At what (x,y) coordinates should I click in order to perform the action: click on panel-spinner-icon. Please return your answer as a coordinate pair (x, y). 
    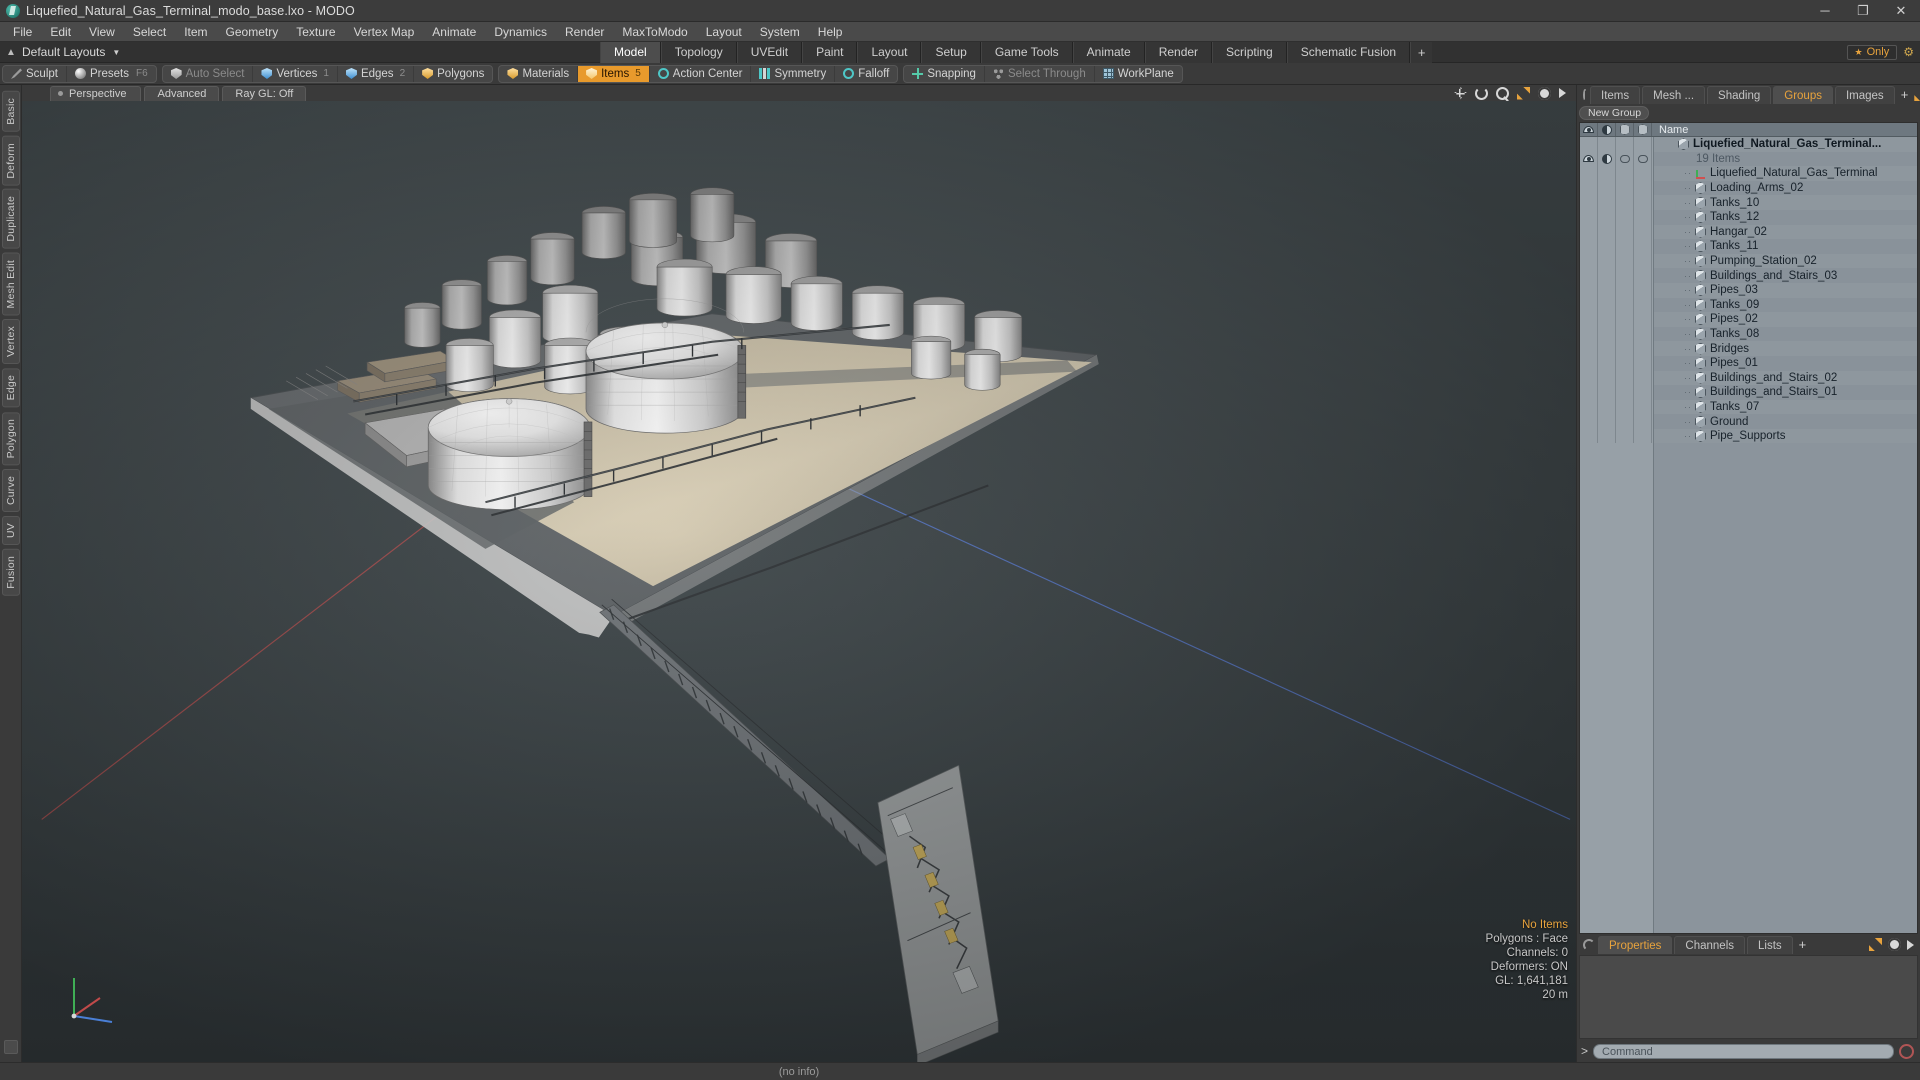
    Looking at the image, I should click on (1589, 945).